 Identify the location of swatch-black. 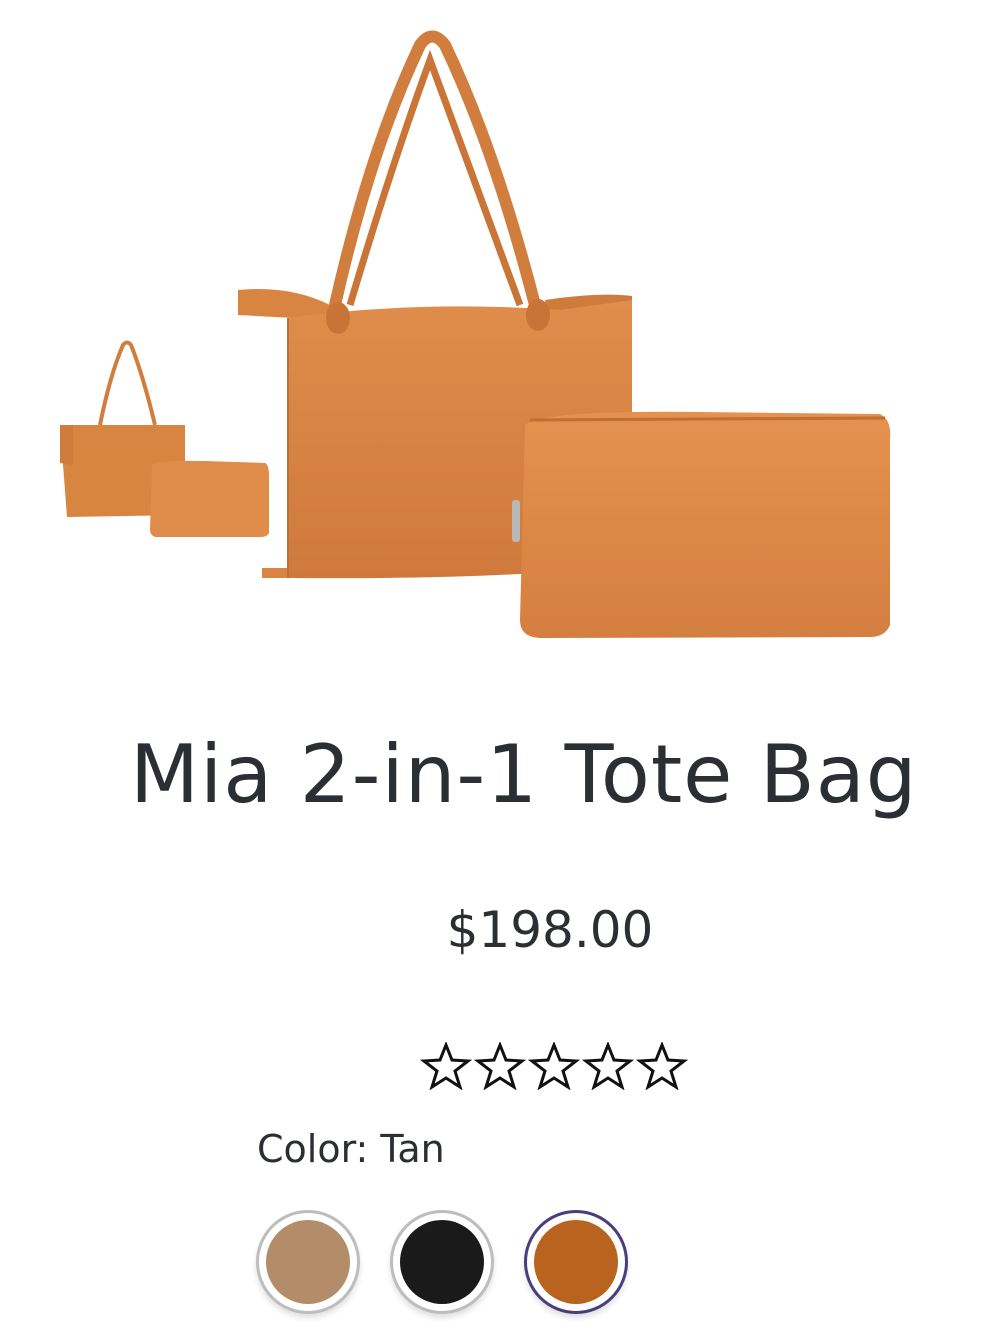
(442, 1262).